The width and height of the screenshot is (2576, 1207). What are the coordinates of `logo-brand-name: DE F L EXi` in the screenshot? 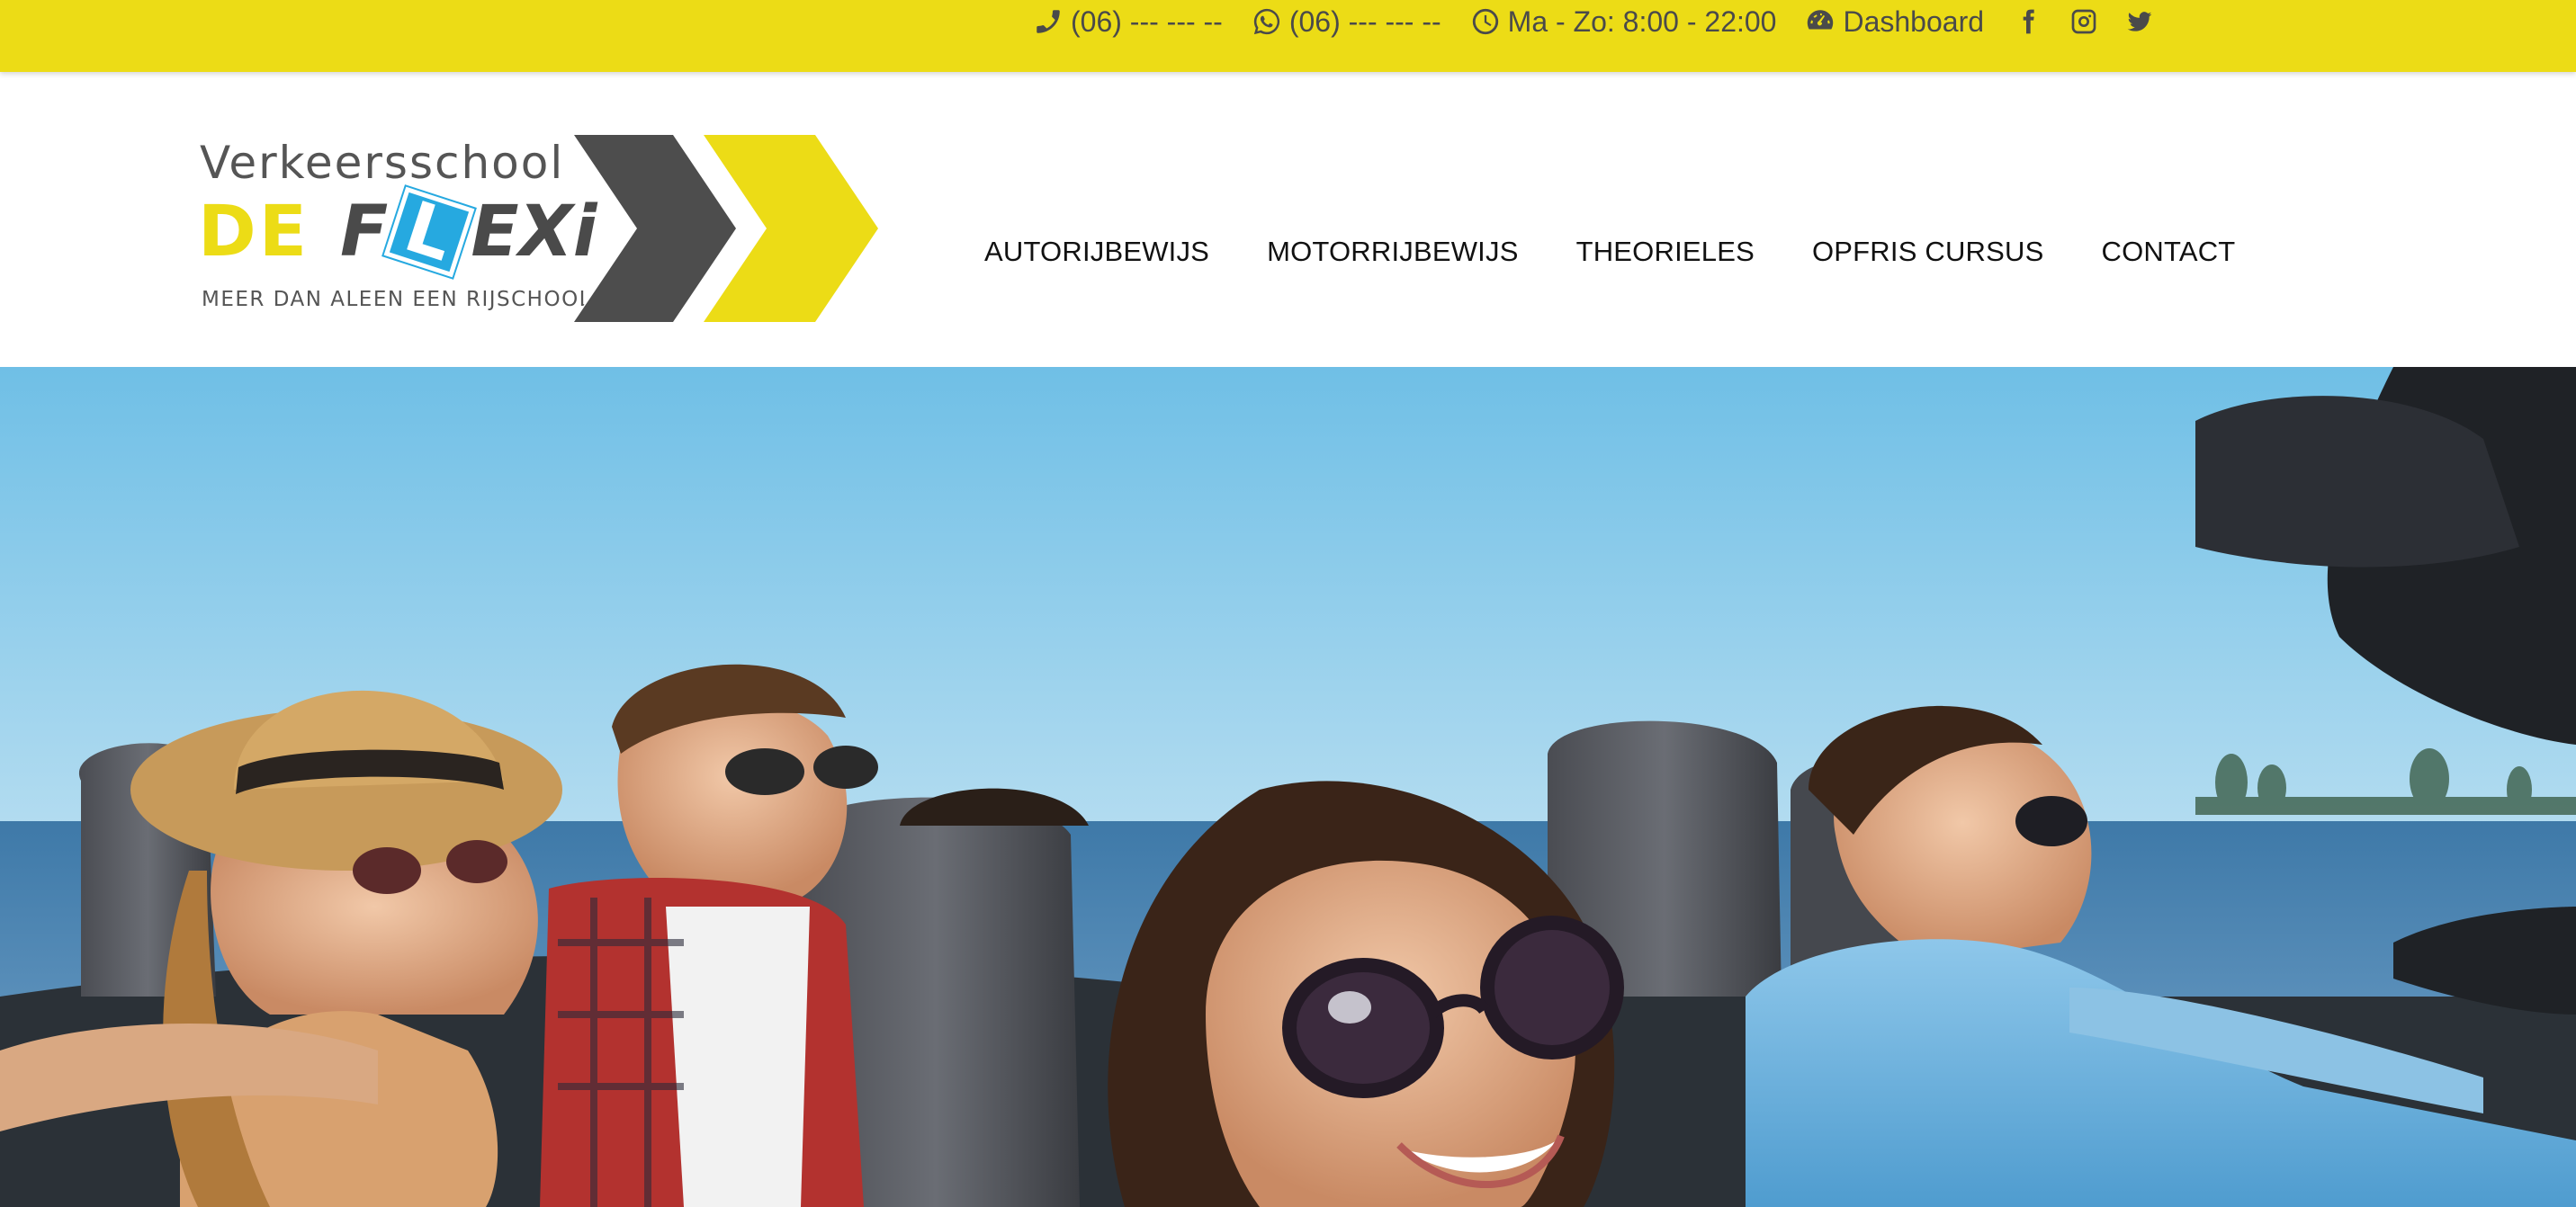 It's located at (398, 232).